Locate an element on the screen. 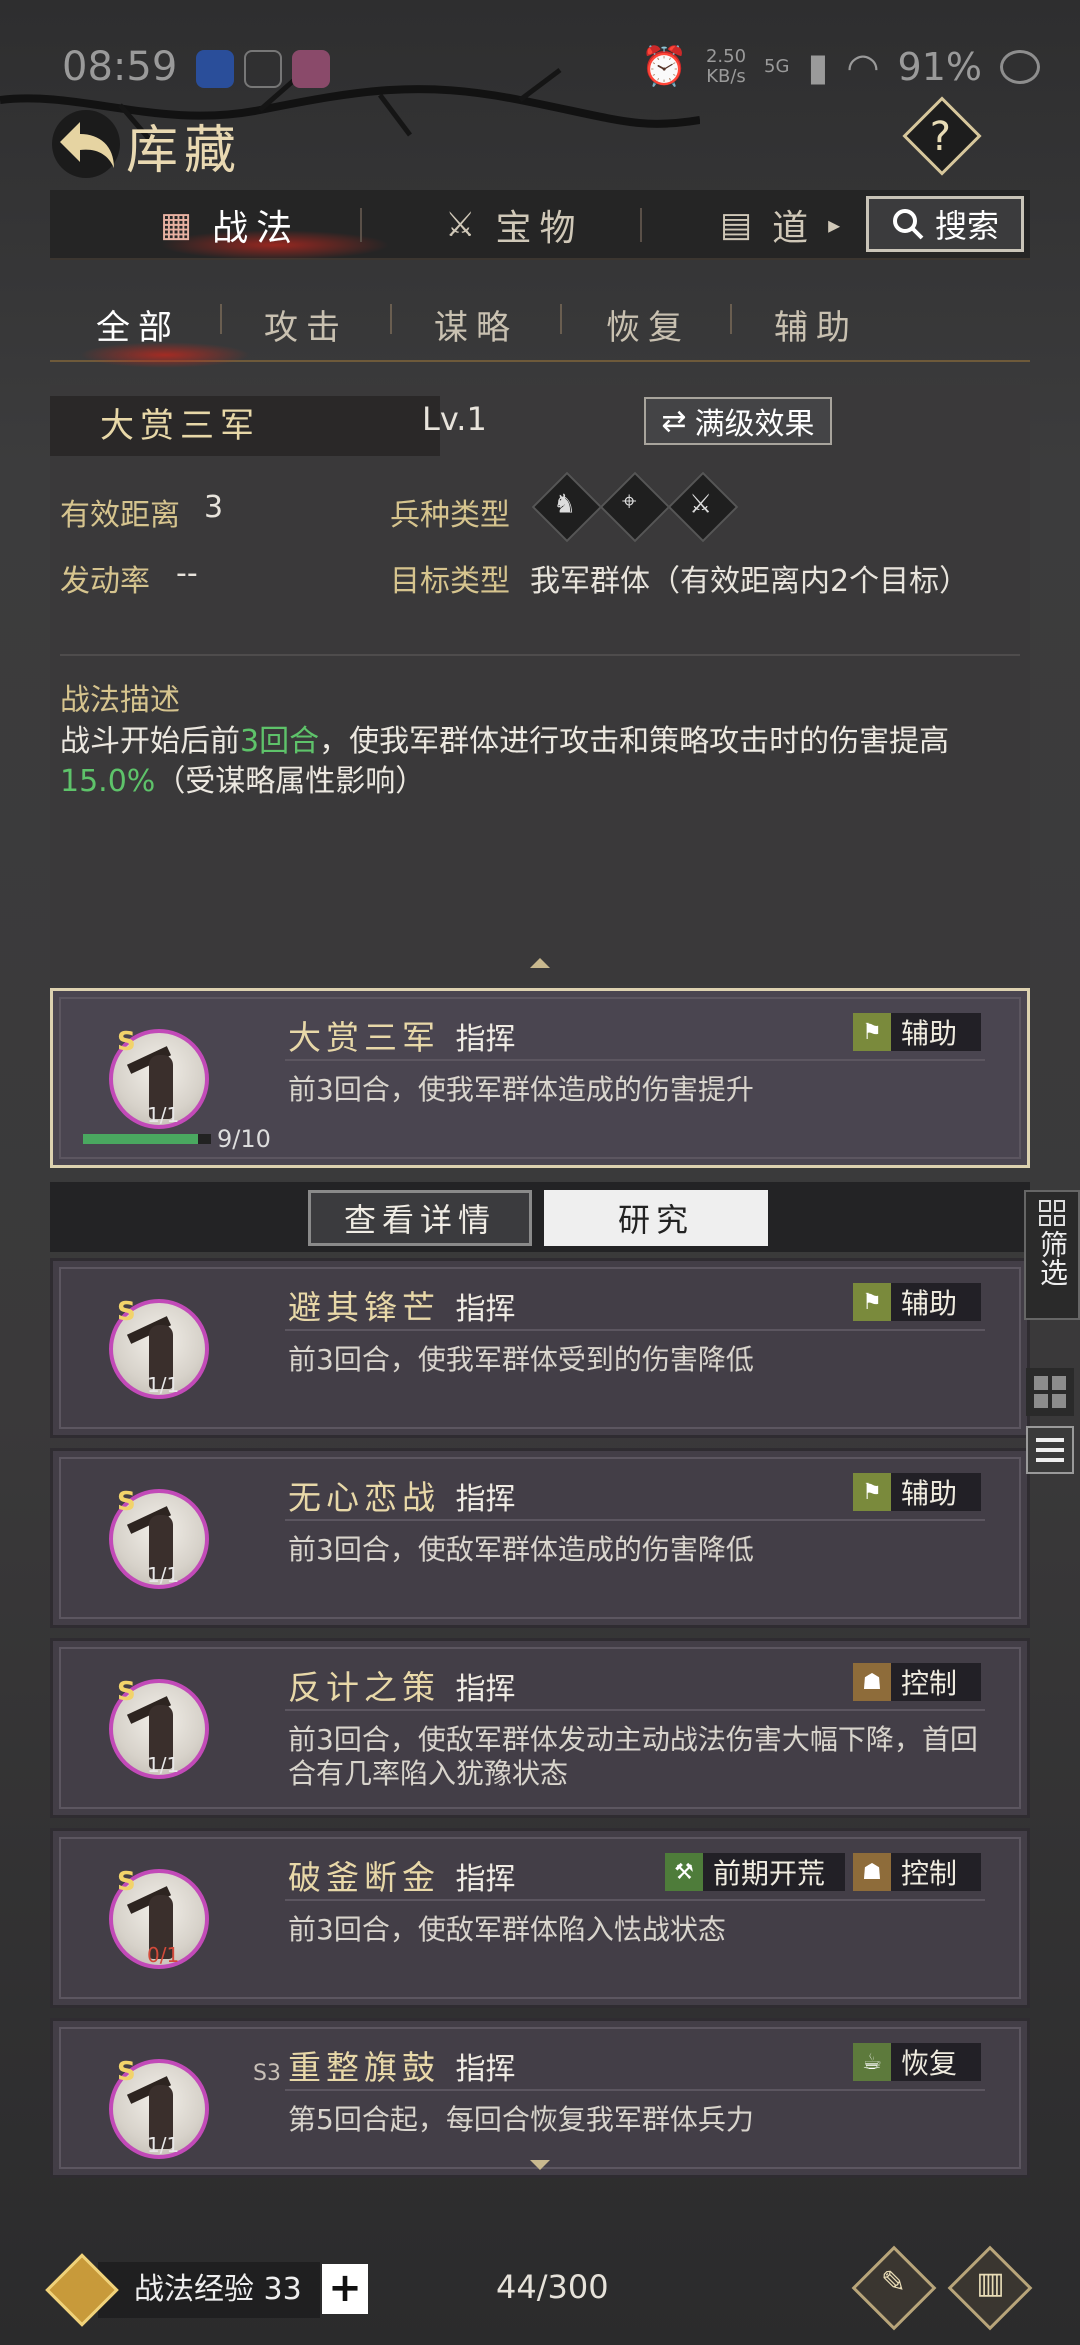 This screenshot has height=2345, width=1080. tactic-library-button: ▥ is located at coordinates (990, 2288).